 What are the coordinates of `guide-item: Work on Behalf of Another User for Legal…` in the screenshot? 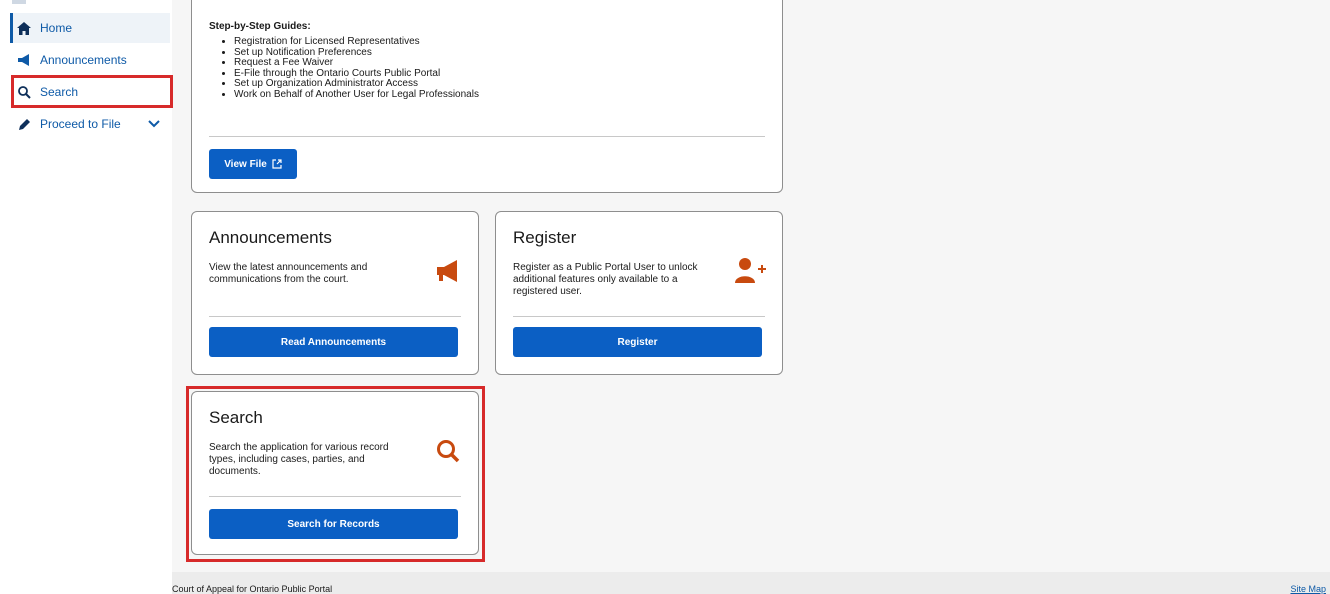 It's located at (356, 95).